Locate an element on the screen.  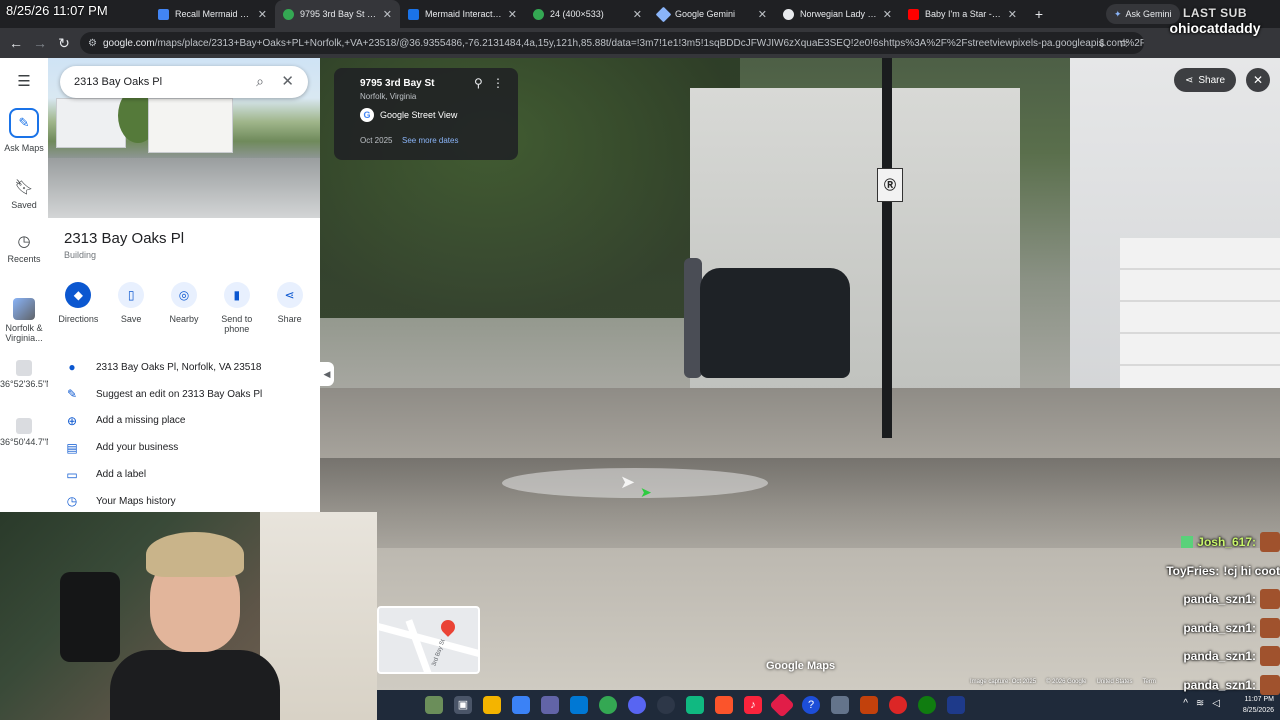
menu-icon: ☰ is located at coordinates (24, 83).